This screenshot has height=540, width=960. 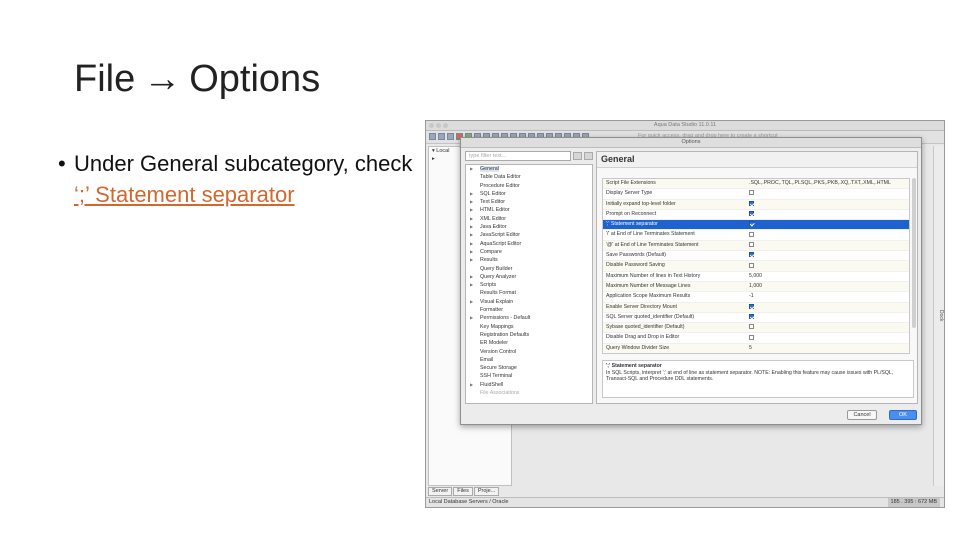 I want to click on property-name: Enable Server Directory Mount, so click(x=641, y=306).